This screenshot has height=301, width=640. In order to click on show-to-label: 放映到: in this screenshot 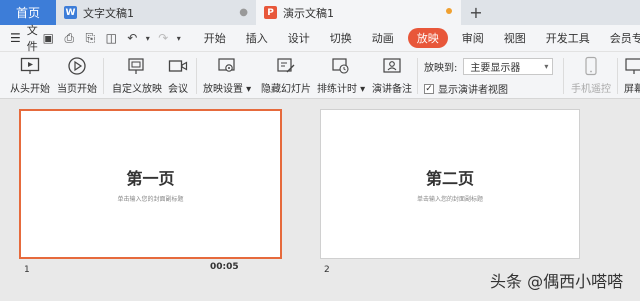, I will do `click(441, 68)`.